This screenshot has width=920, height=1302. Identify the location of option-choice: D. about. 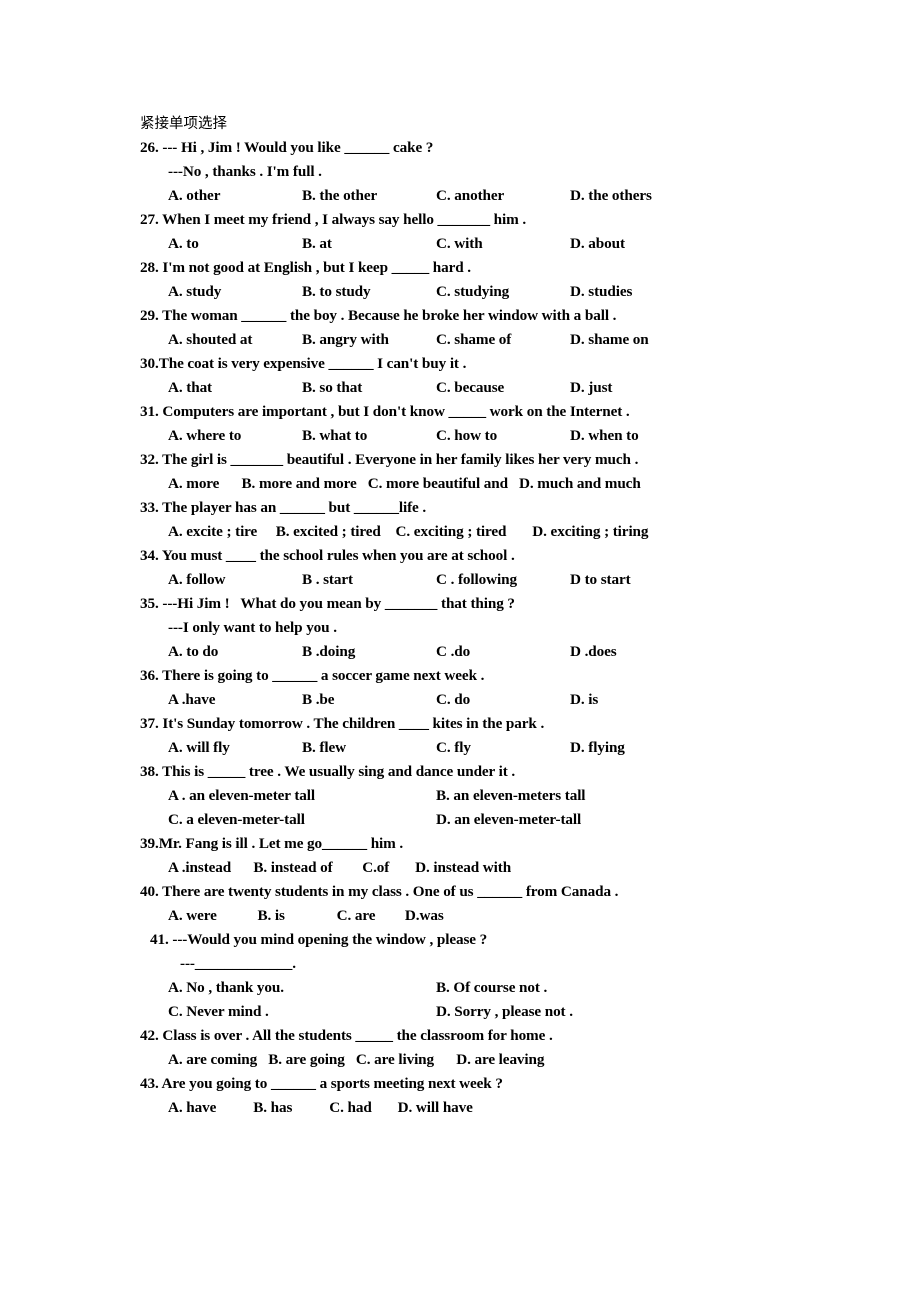
(597, 244).